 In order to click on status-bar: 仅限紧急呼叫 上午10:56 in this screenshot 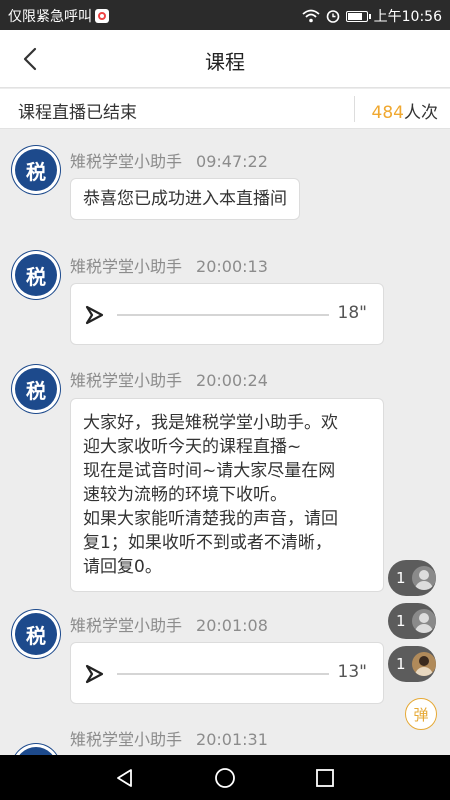, I will do `click(225, 15)`.